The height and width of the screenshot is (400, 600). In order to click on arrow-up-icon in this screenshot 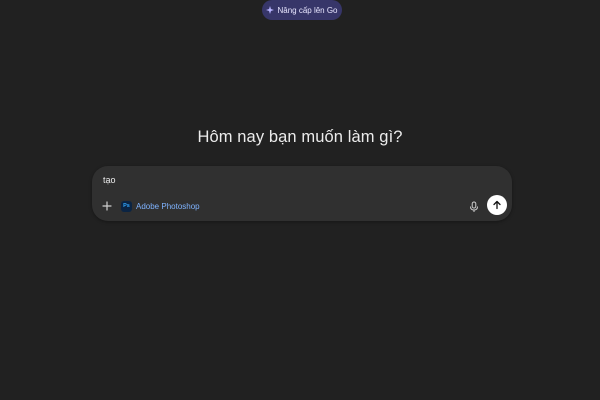, I will do `click(497, 205)`.